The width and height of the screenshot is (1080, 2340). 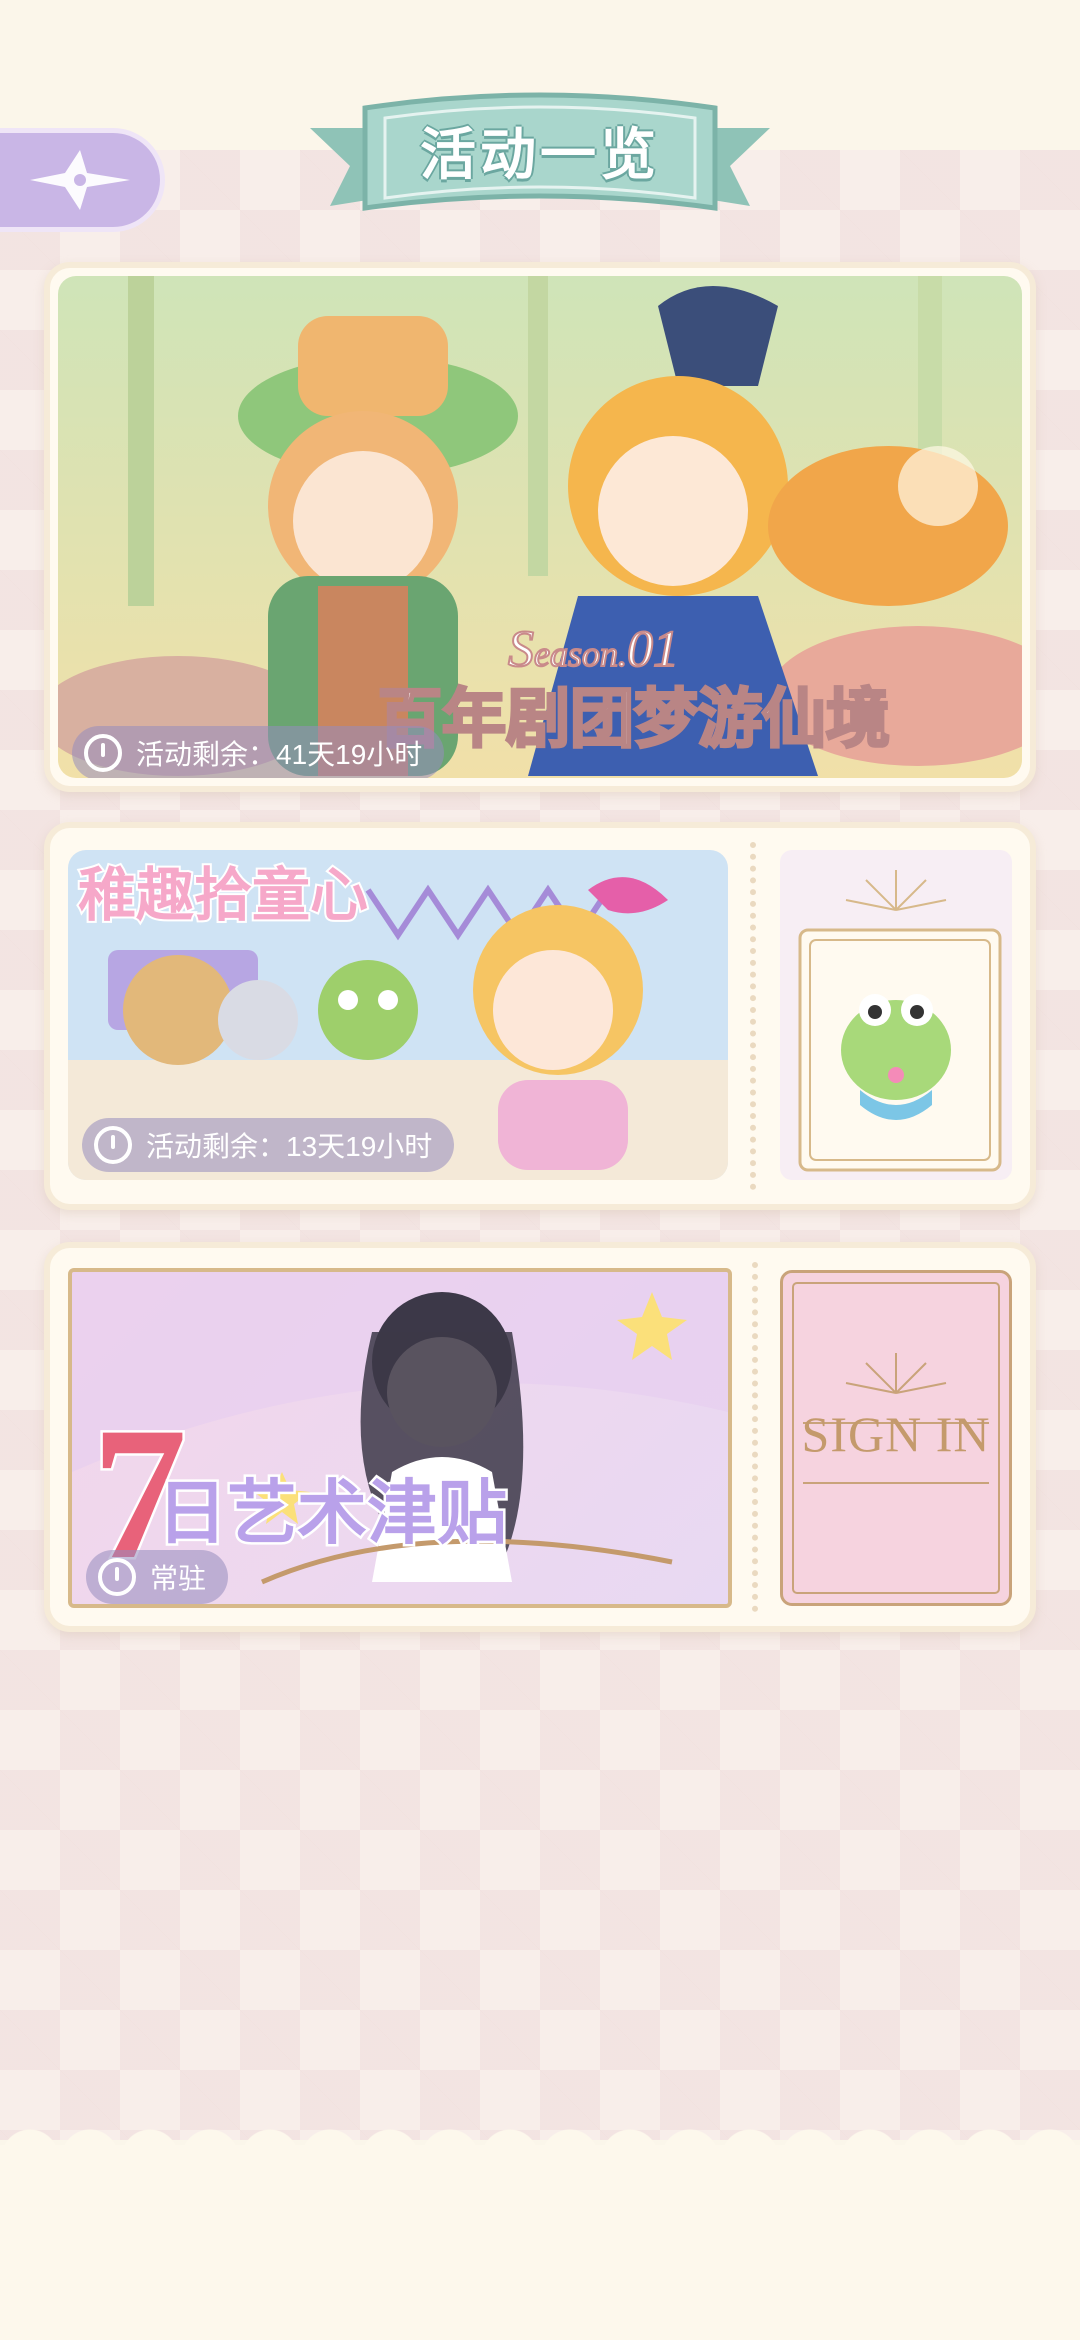 I want to click on event-logo: 稚趣拾童心, so click(x=223, y=895).